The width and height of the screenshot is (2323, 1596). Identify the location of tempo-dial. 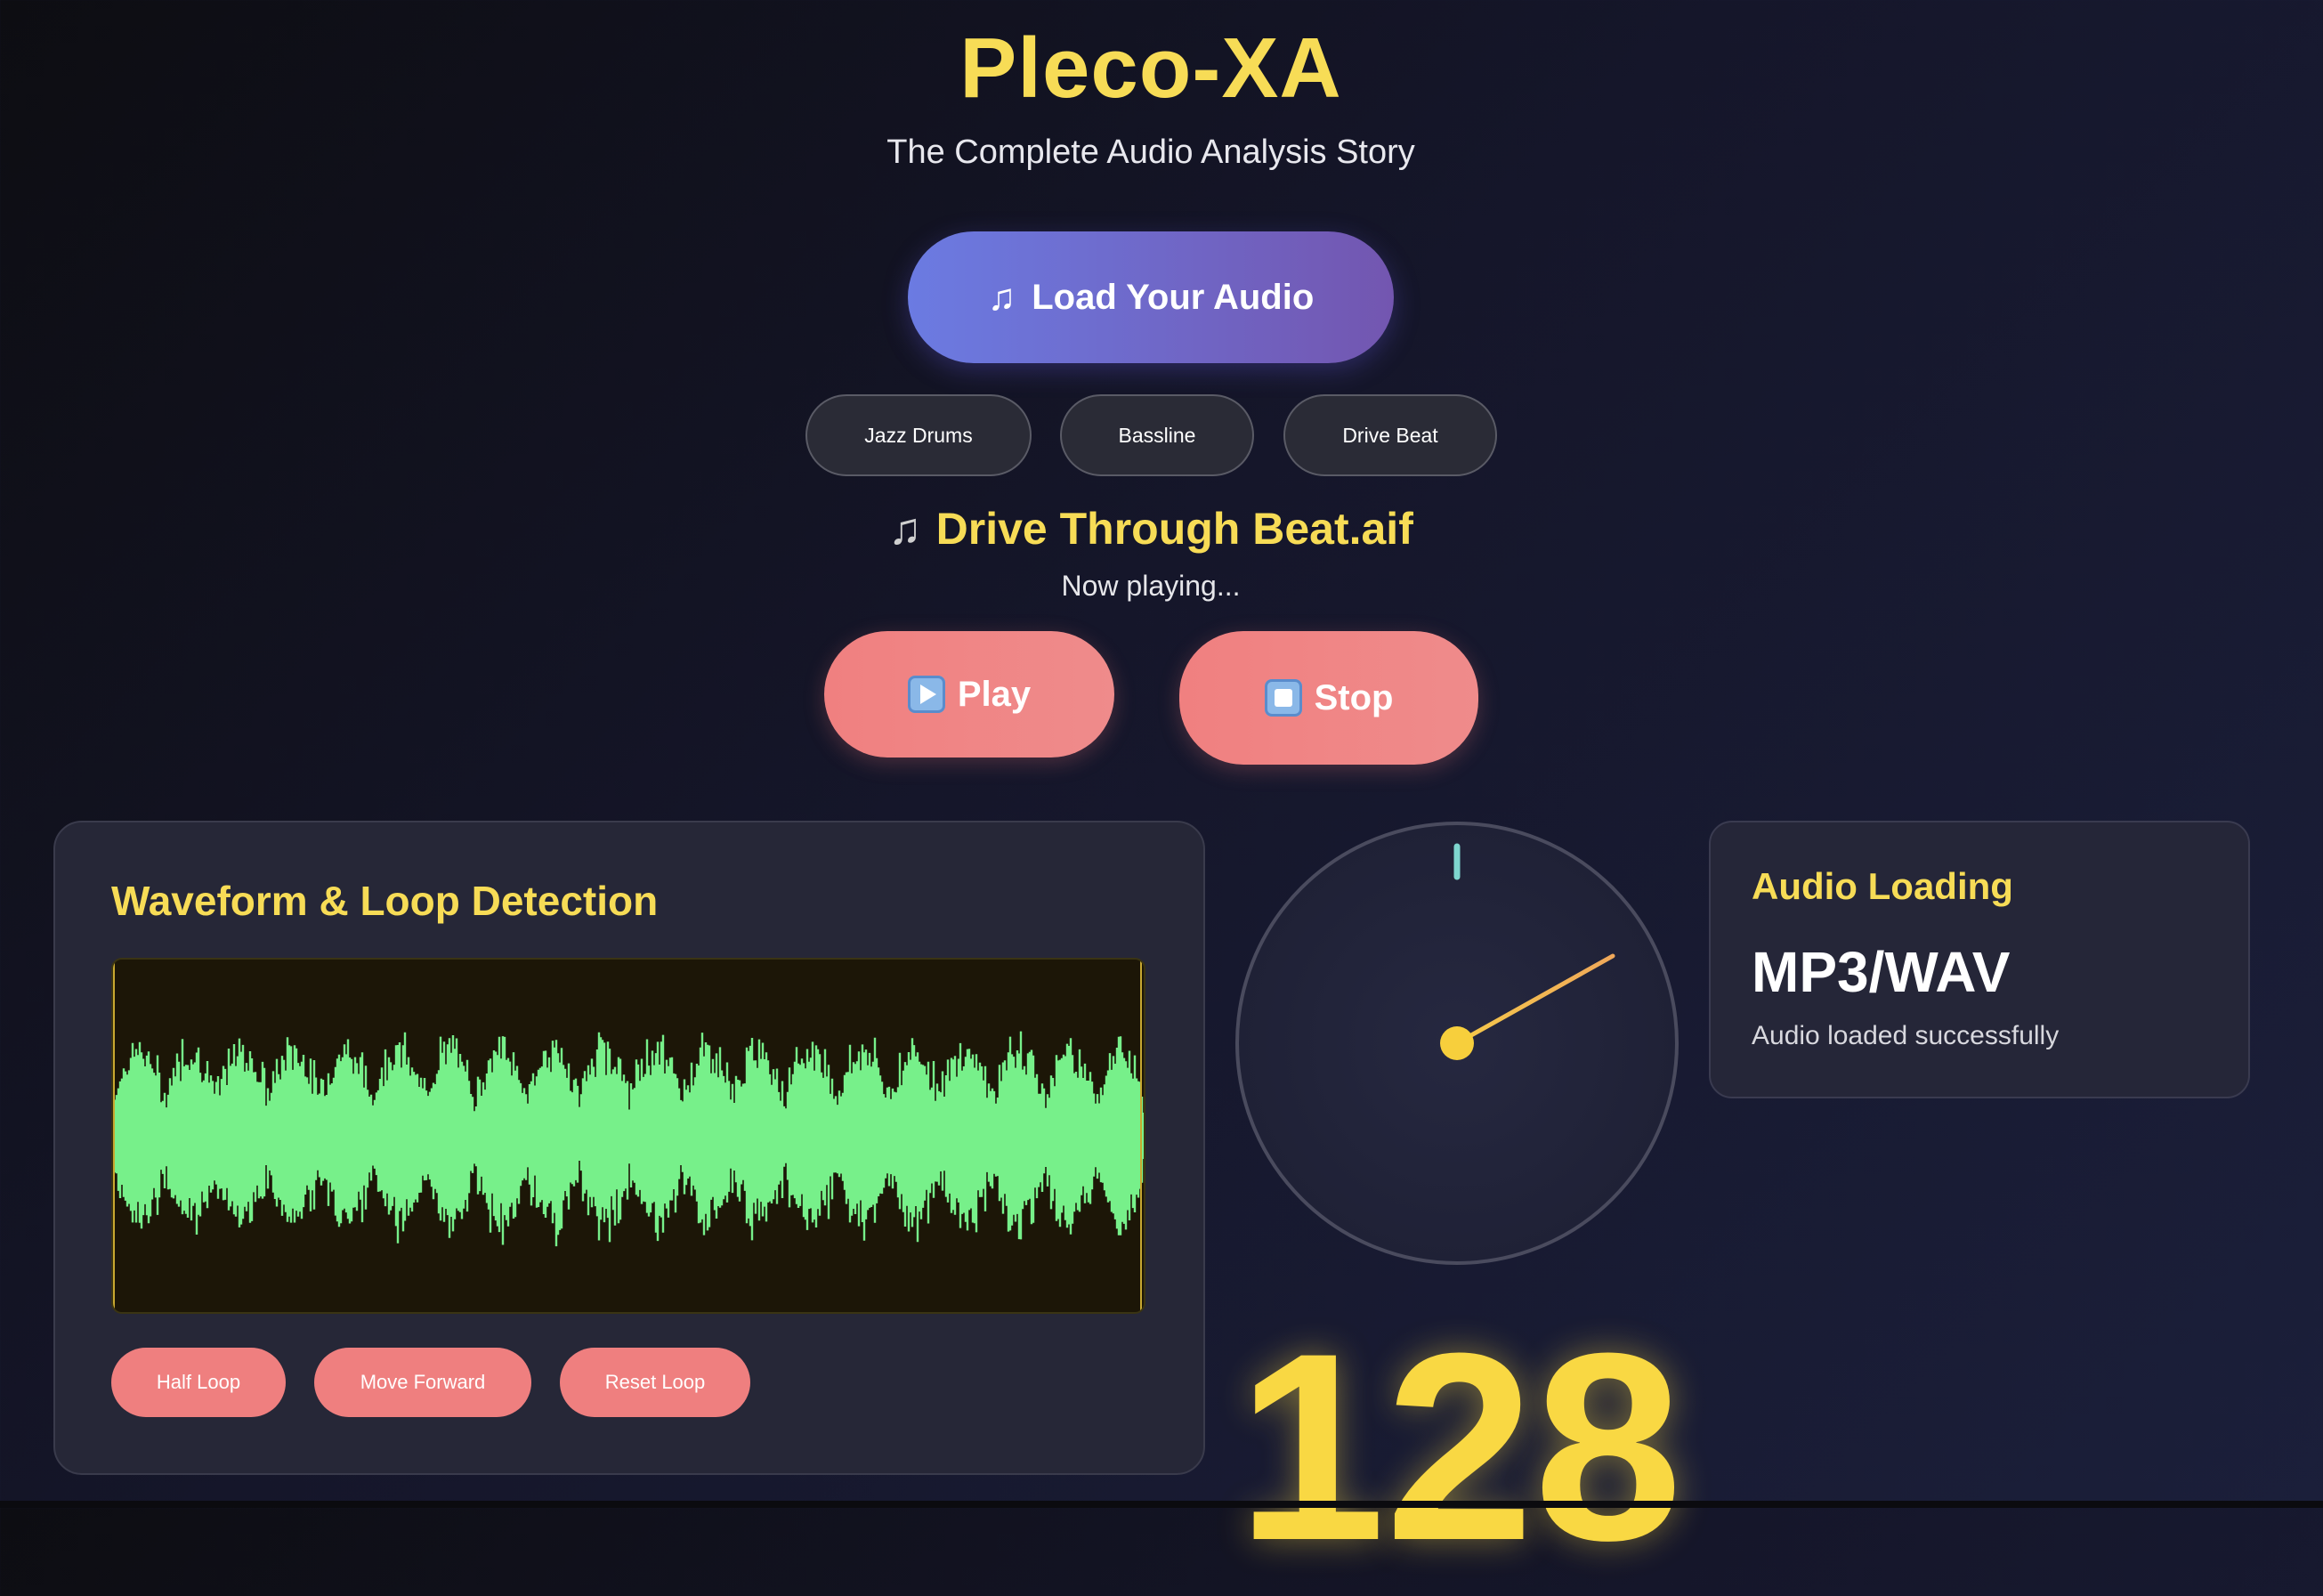
(1457, 1043).